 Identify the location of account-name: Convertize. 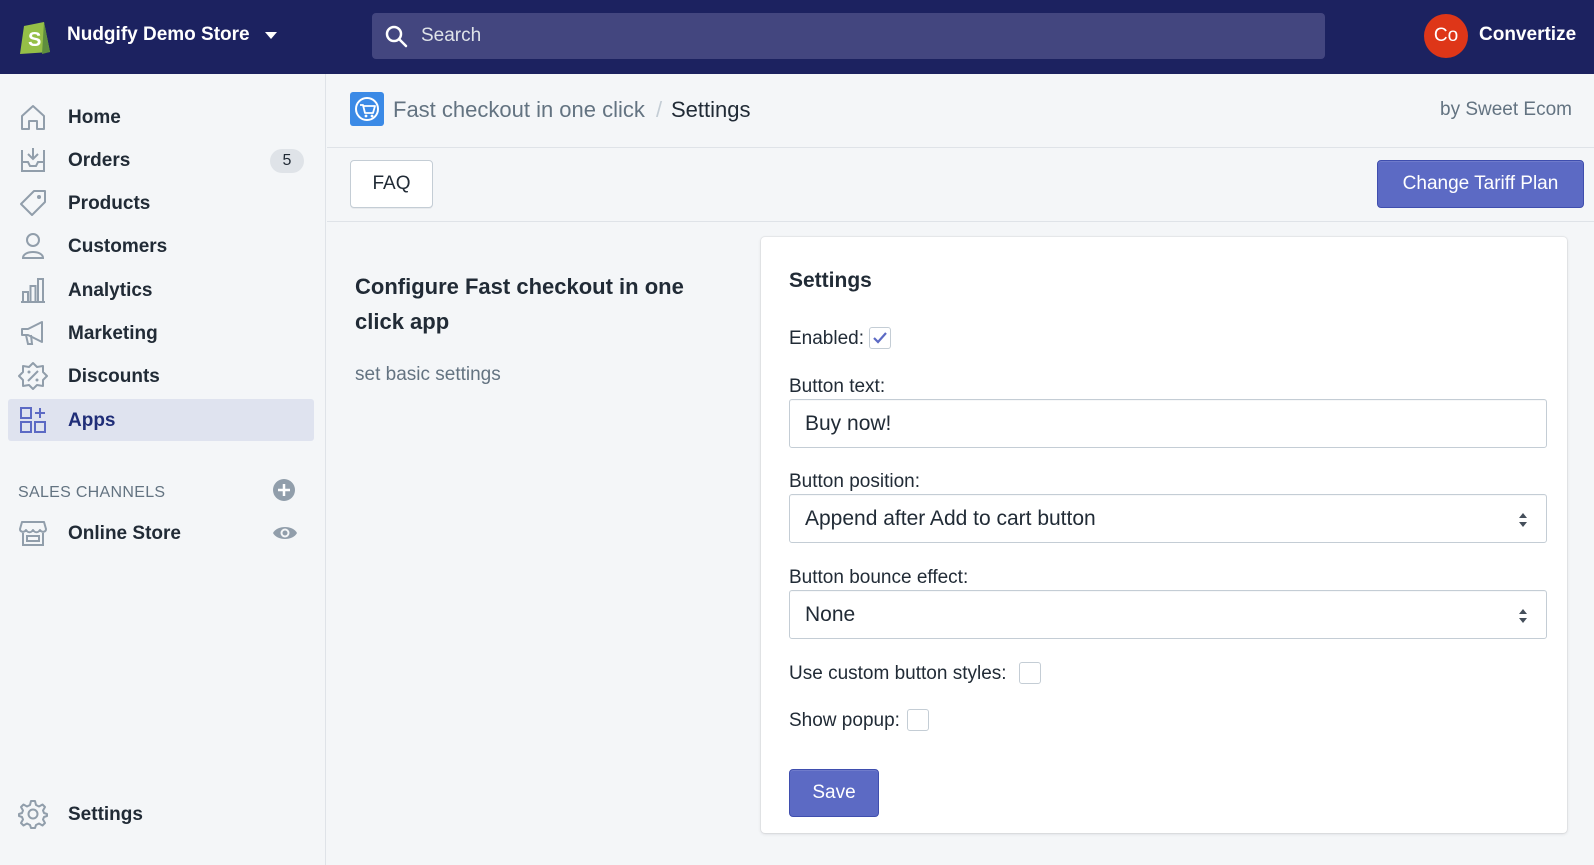
(1527, 35).